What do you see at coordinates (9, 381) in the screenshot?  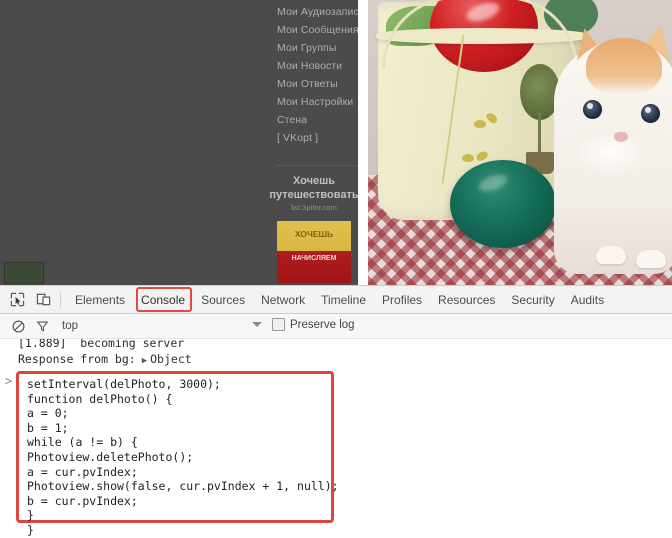 I see `console-prompt-symbol: >` at bounding box center [9, 381].